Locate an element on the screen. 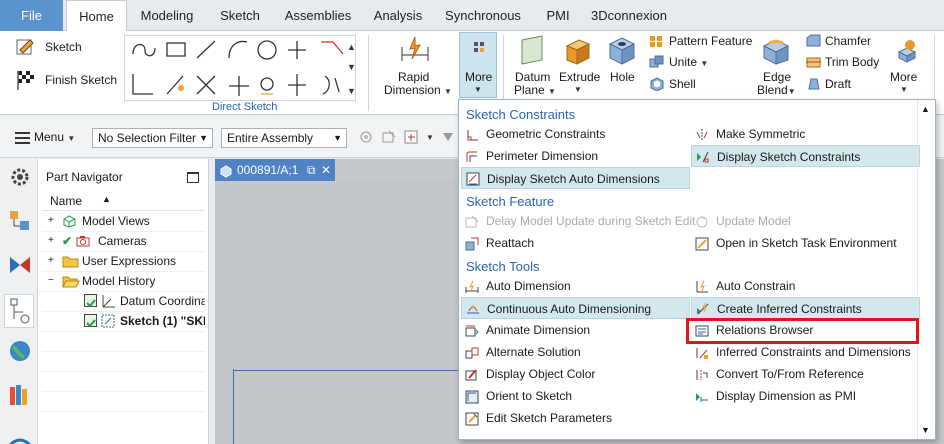  menu-button: Menu ▼ is located at coordinates (54, 137).